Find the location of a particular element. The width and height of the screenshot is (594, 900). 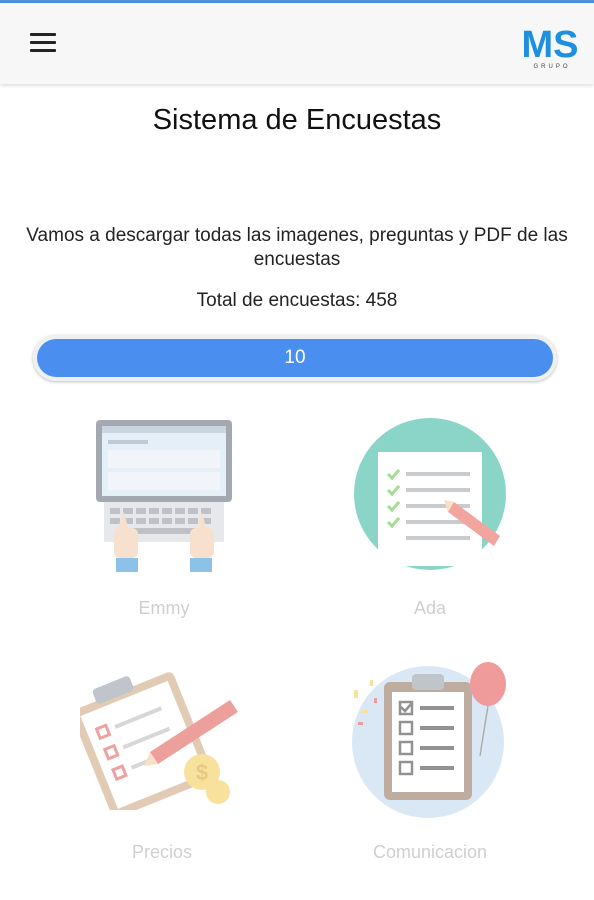

survey-tile-label: Emmy is located at coordinates (164, 608).